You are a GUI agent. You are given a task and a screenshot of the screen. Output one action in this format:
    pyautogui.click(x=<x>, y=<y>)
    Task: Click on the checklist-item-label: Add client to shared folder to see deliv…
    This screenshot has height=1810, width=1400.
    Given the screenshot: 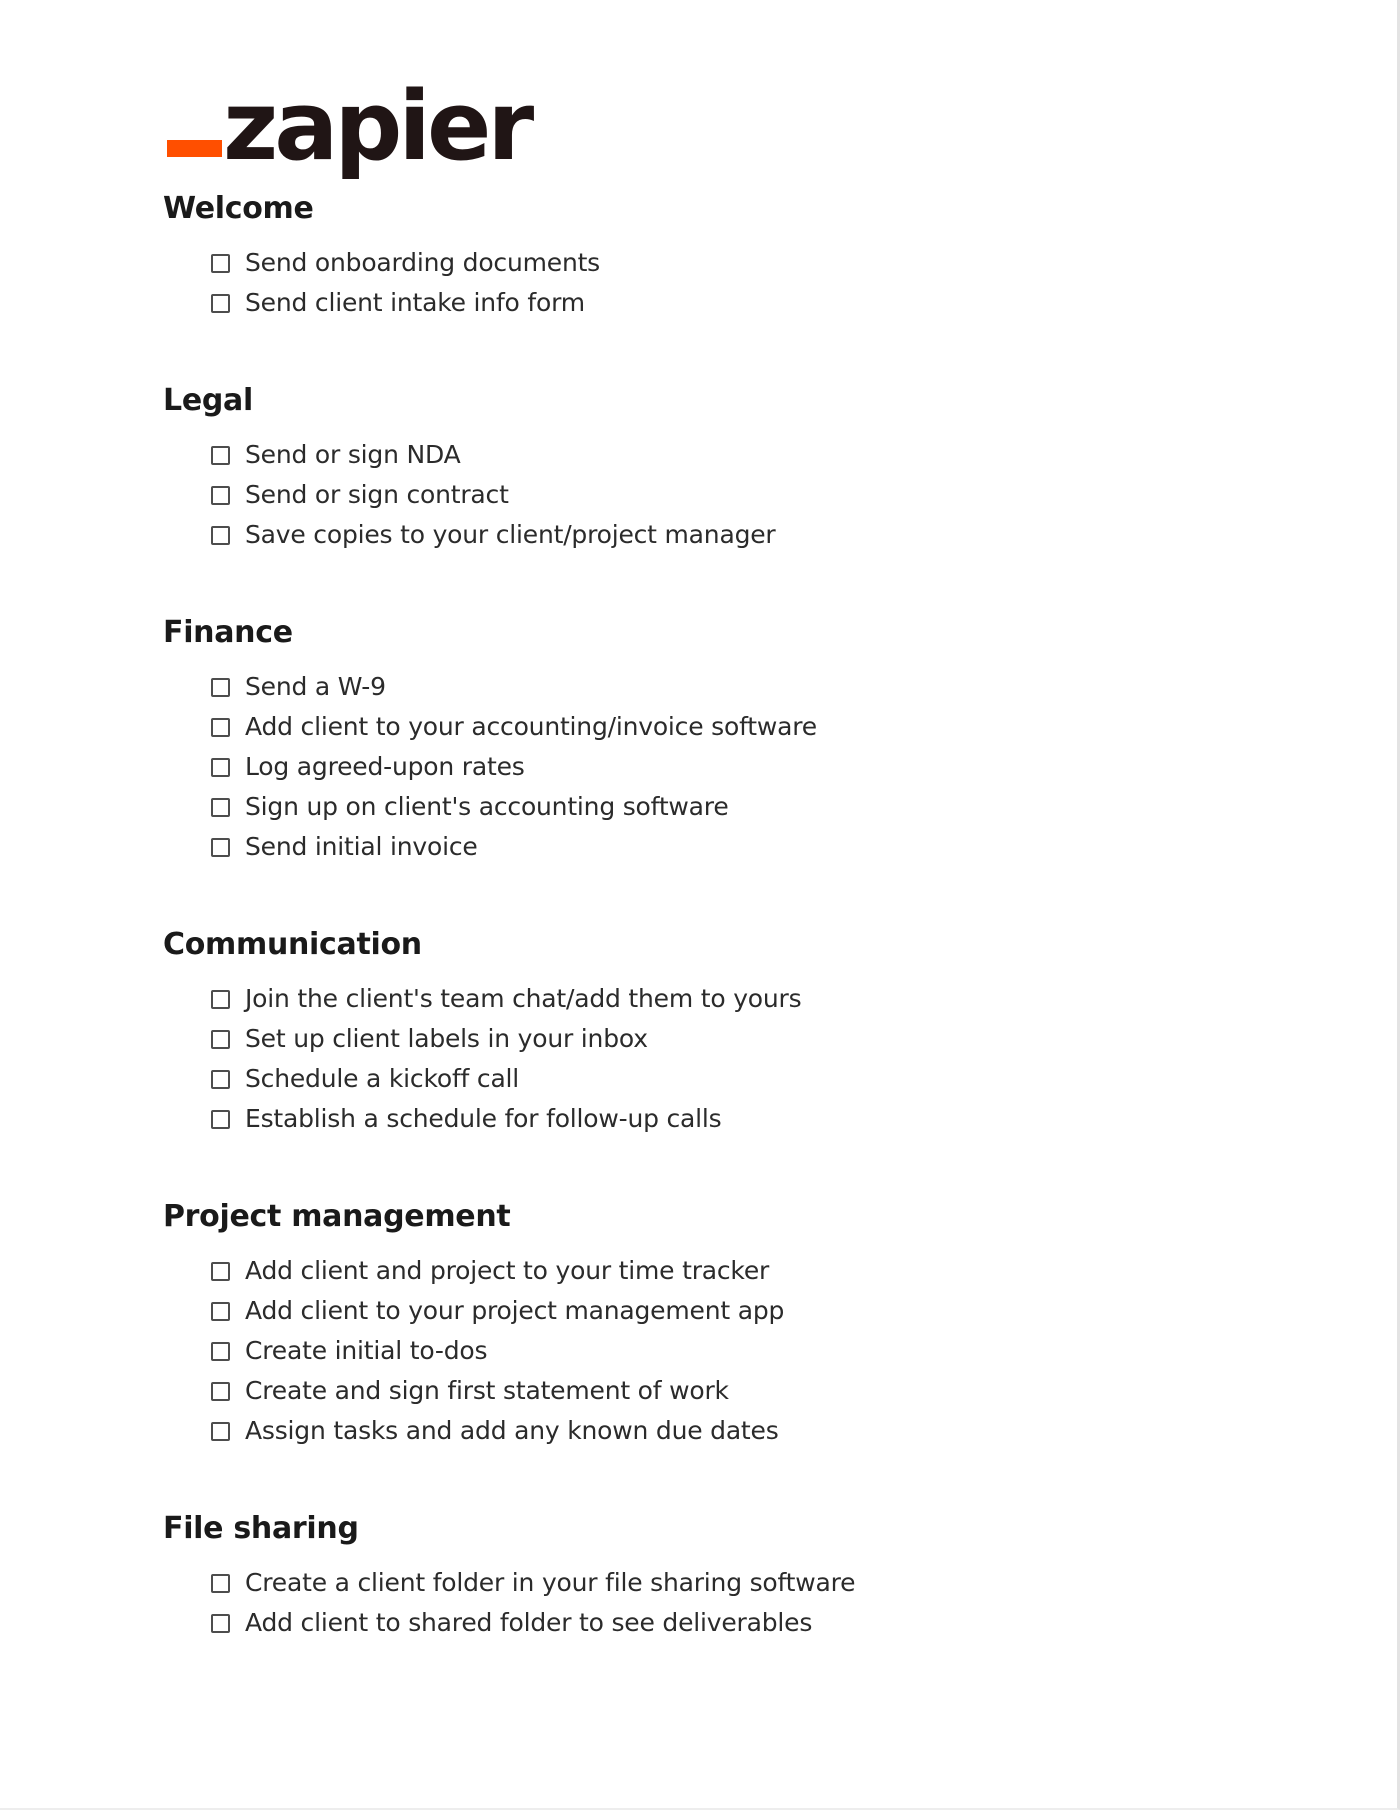 What is the action you would take?
    pyautogui.click(x=529, y=1622)
    